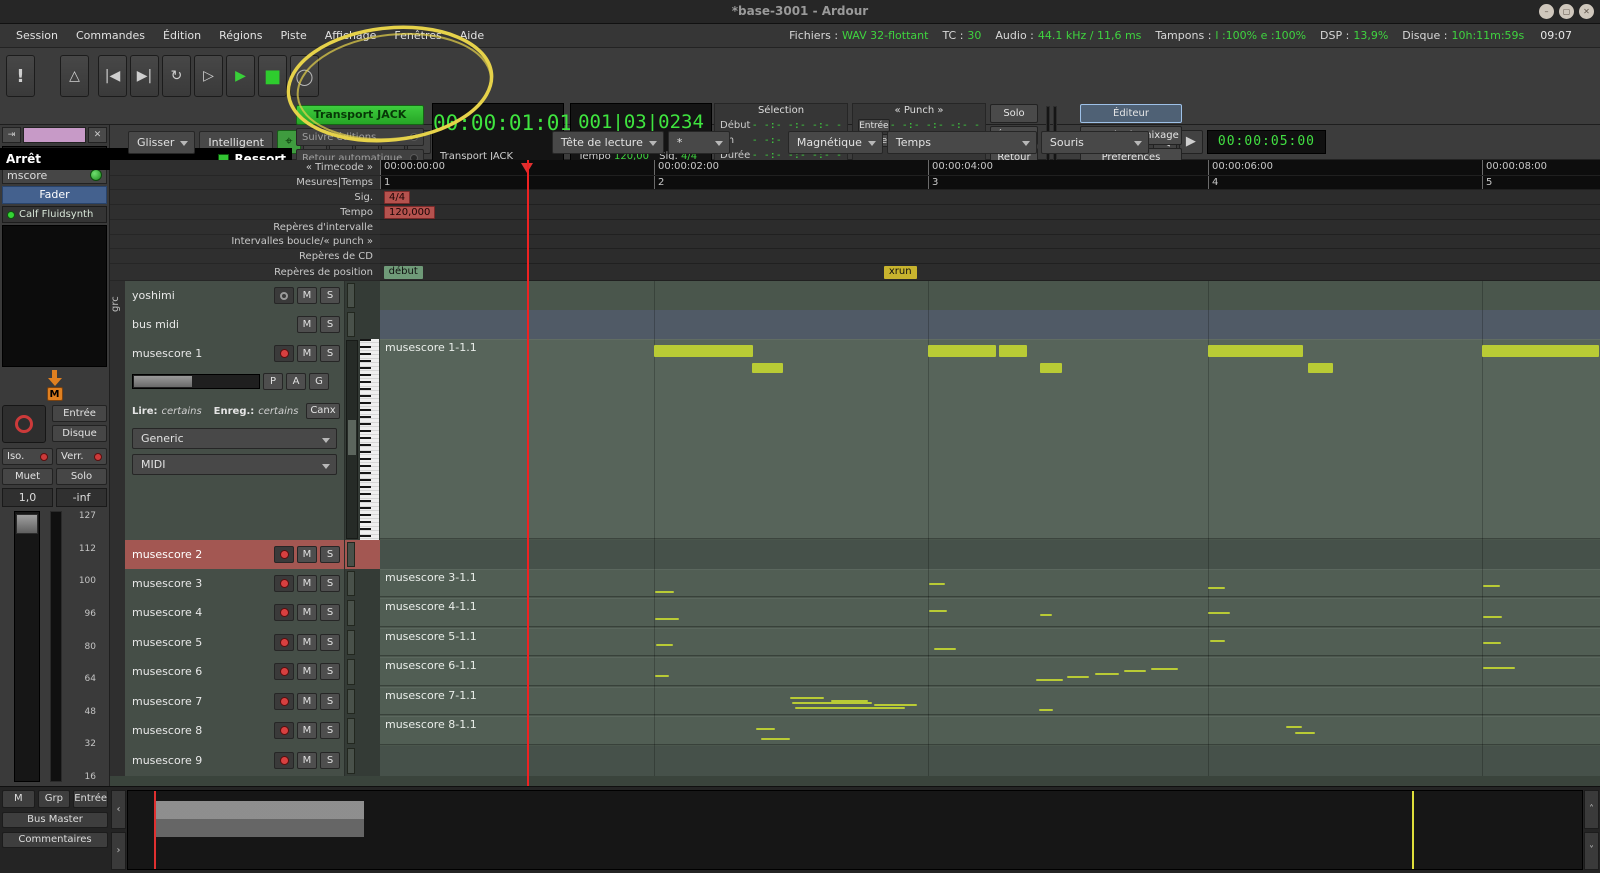 This screenshot has height=873, width=1600. Describe the element at coordinates (110, 35) in the screenshot. I see `menu-commandes: Commandes` at that location.